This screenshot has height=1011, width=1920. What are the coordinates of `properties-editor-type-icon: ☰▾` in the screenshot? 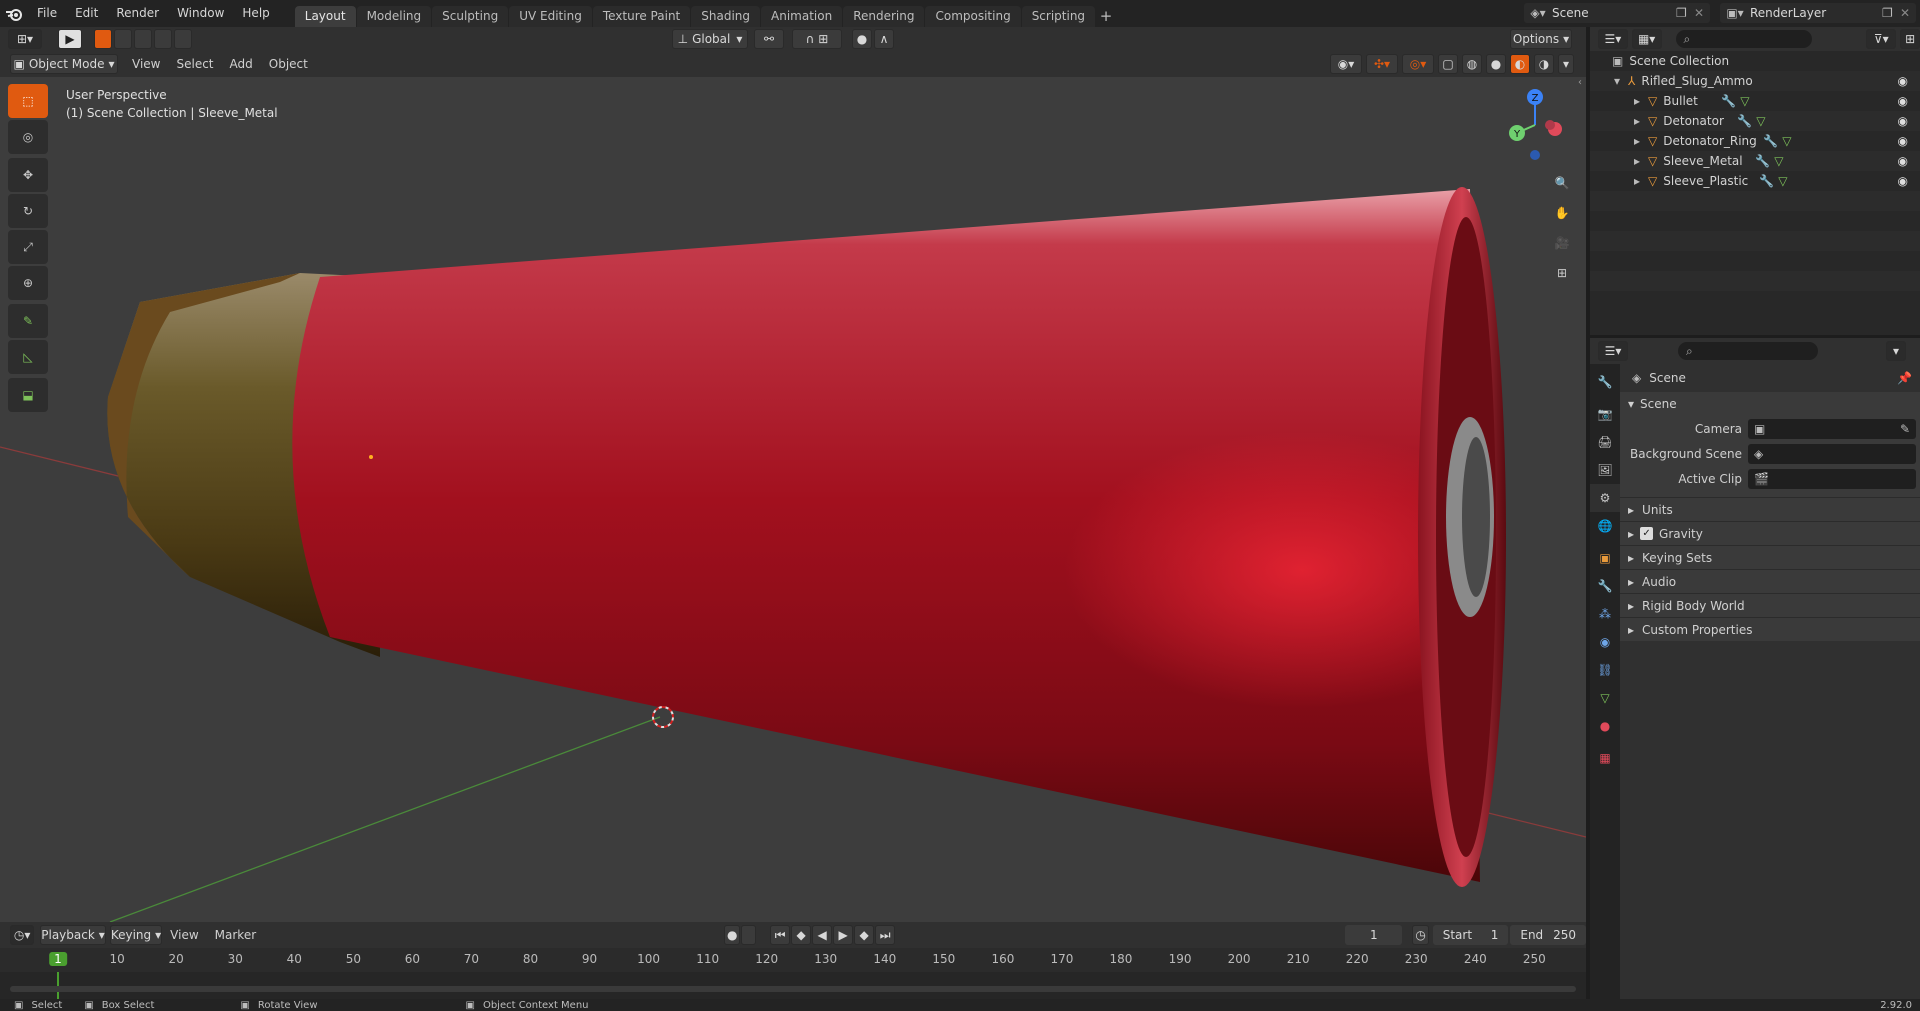 It's located at (1613, 351).